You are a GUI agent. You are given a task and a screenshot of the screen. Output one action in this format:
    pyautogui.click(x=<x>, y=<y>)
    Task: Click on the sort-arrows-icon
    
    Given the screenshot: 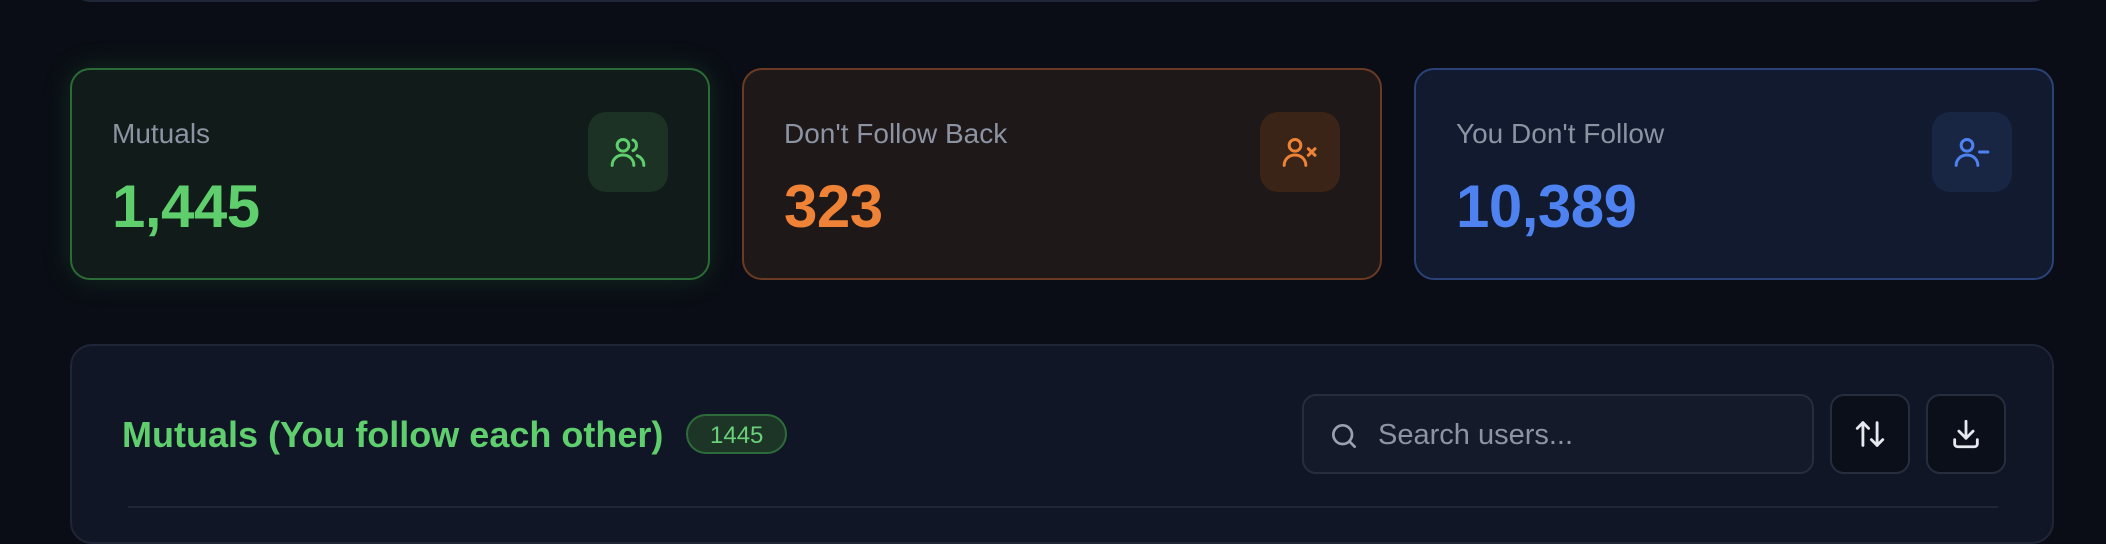 What is the action you would take?
    pyautogui.click(x=1870, y=434)
    